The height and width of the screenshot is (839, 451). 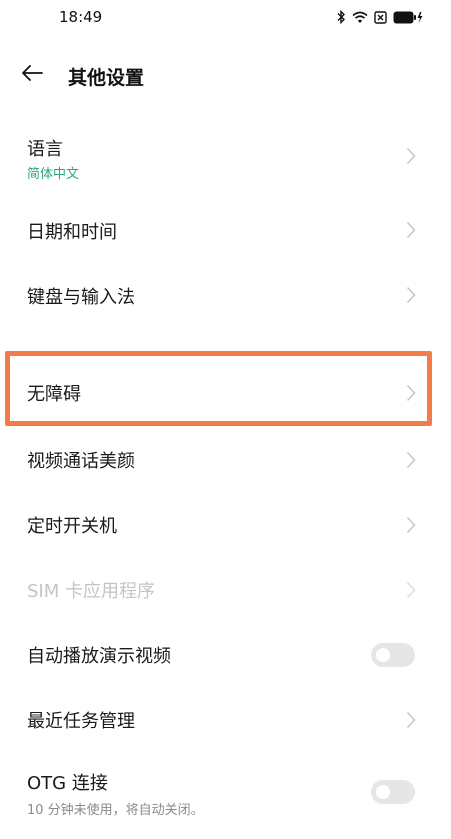 I want to click on setting-sim-toolkit: SIM 卡应用程序, so click(x=225, y=590).